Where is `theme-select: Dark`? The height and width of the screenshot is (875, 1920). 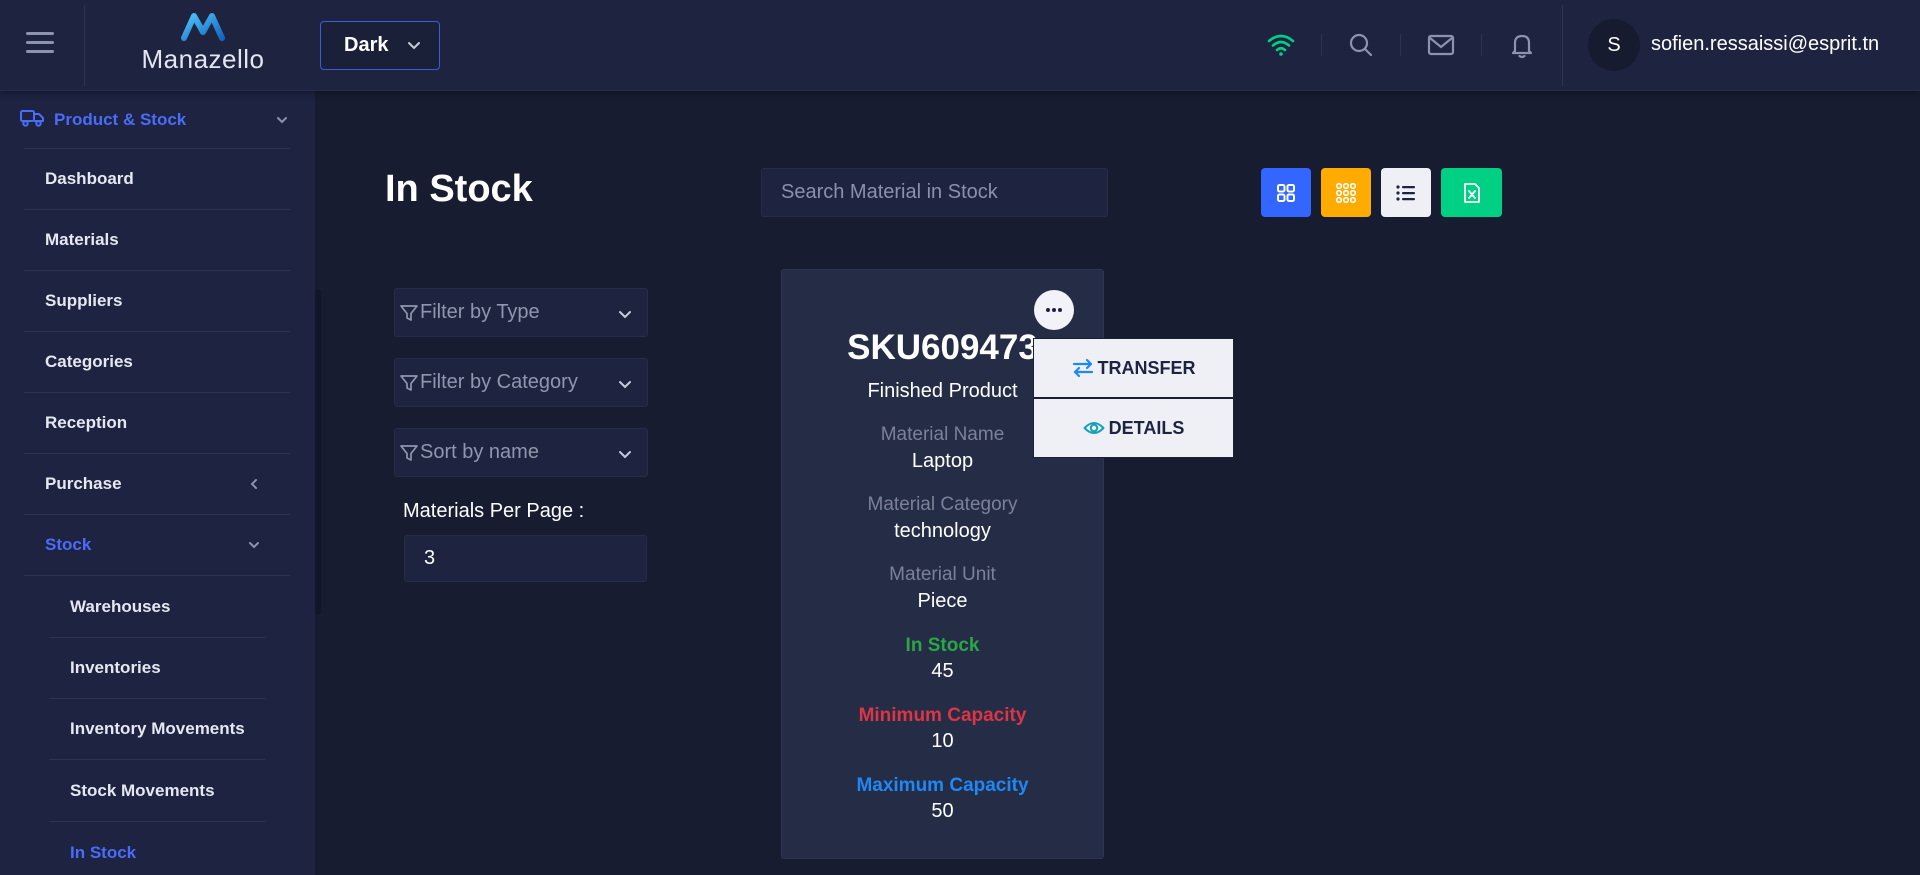
theme-select: Dark is located at coordinates (380, 45).